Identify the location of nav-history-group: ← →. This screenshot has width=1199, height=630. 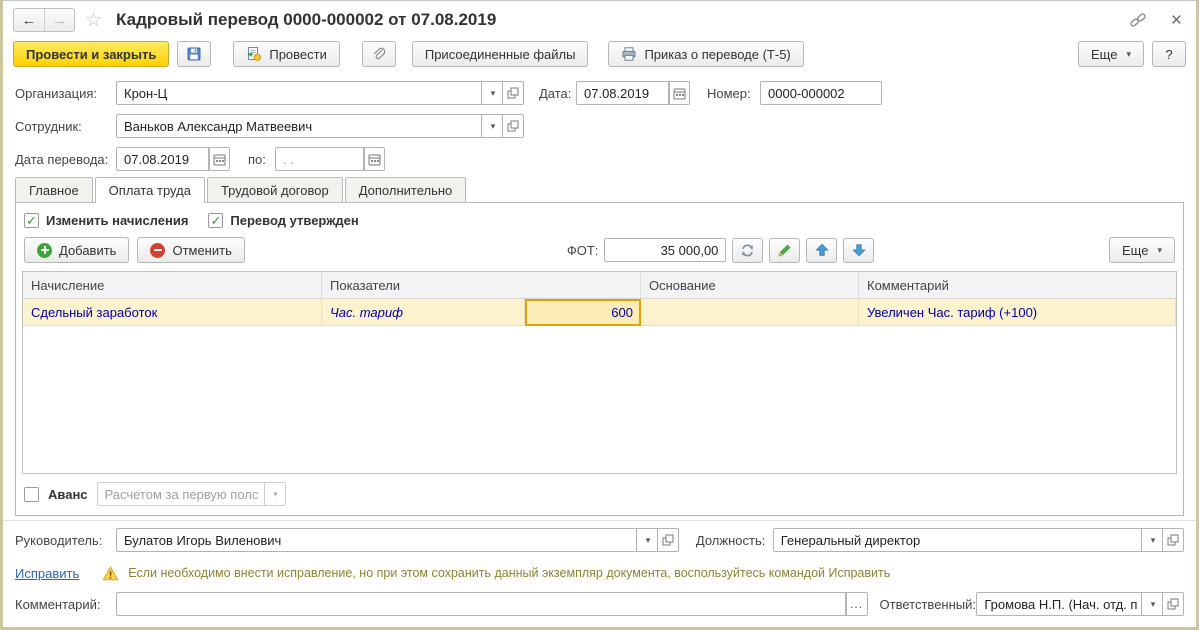
(44, 20).